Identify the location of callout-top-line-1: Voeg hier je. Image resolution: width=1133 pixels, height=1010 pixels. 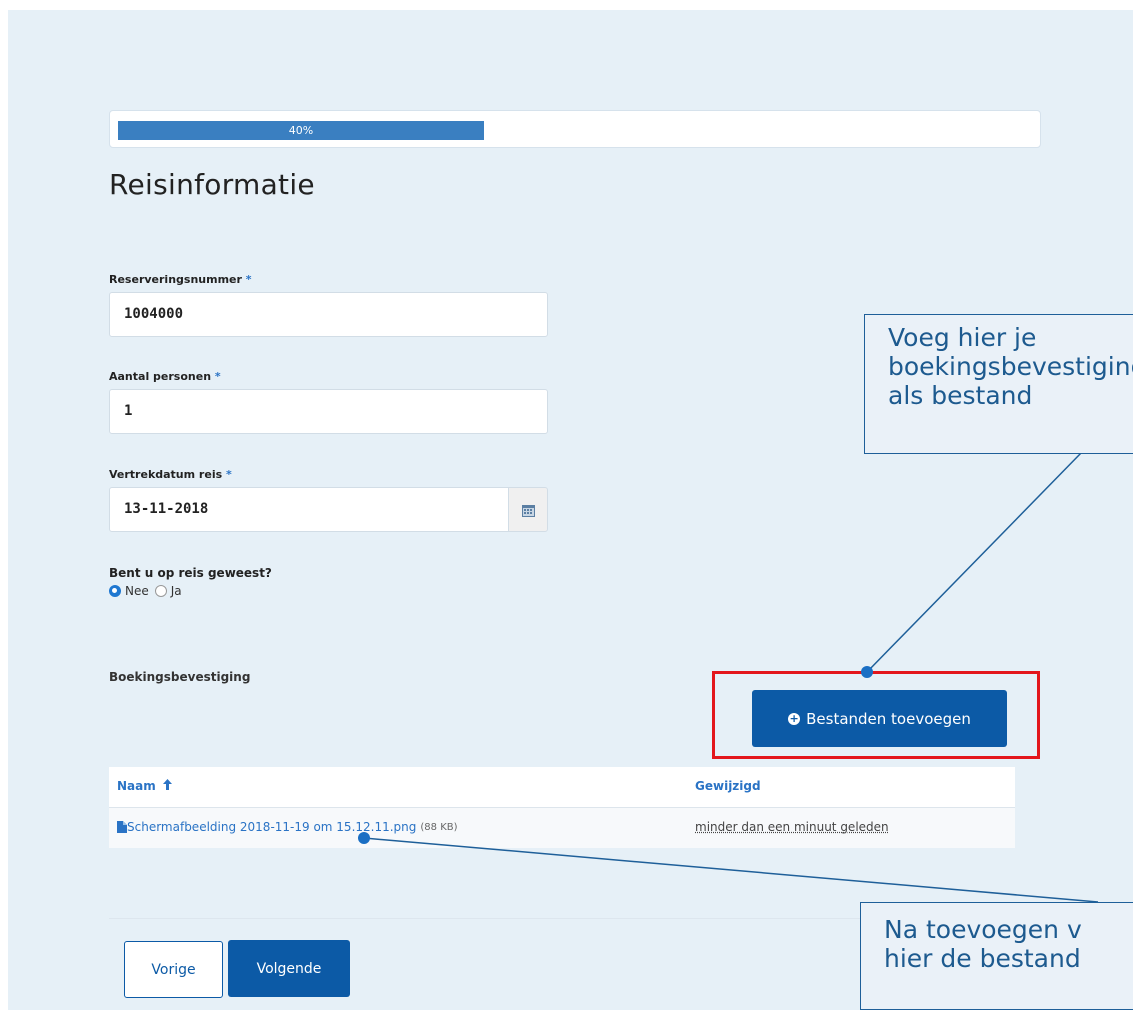
(962, 337).